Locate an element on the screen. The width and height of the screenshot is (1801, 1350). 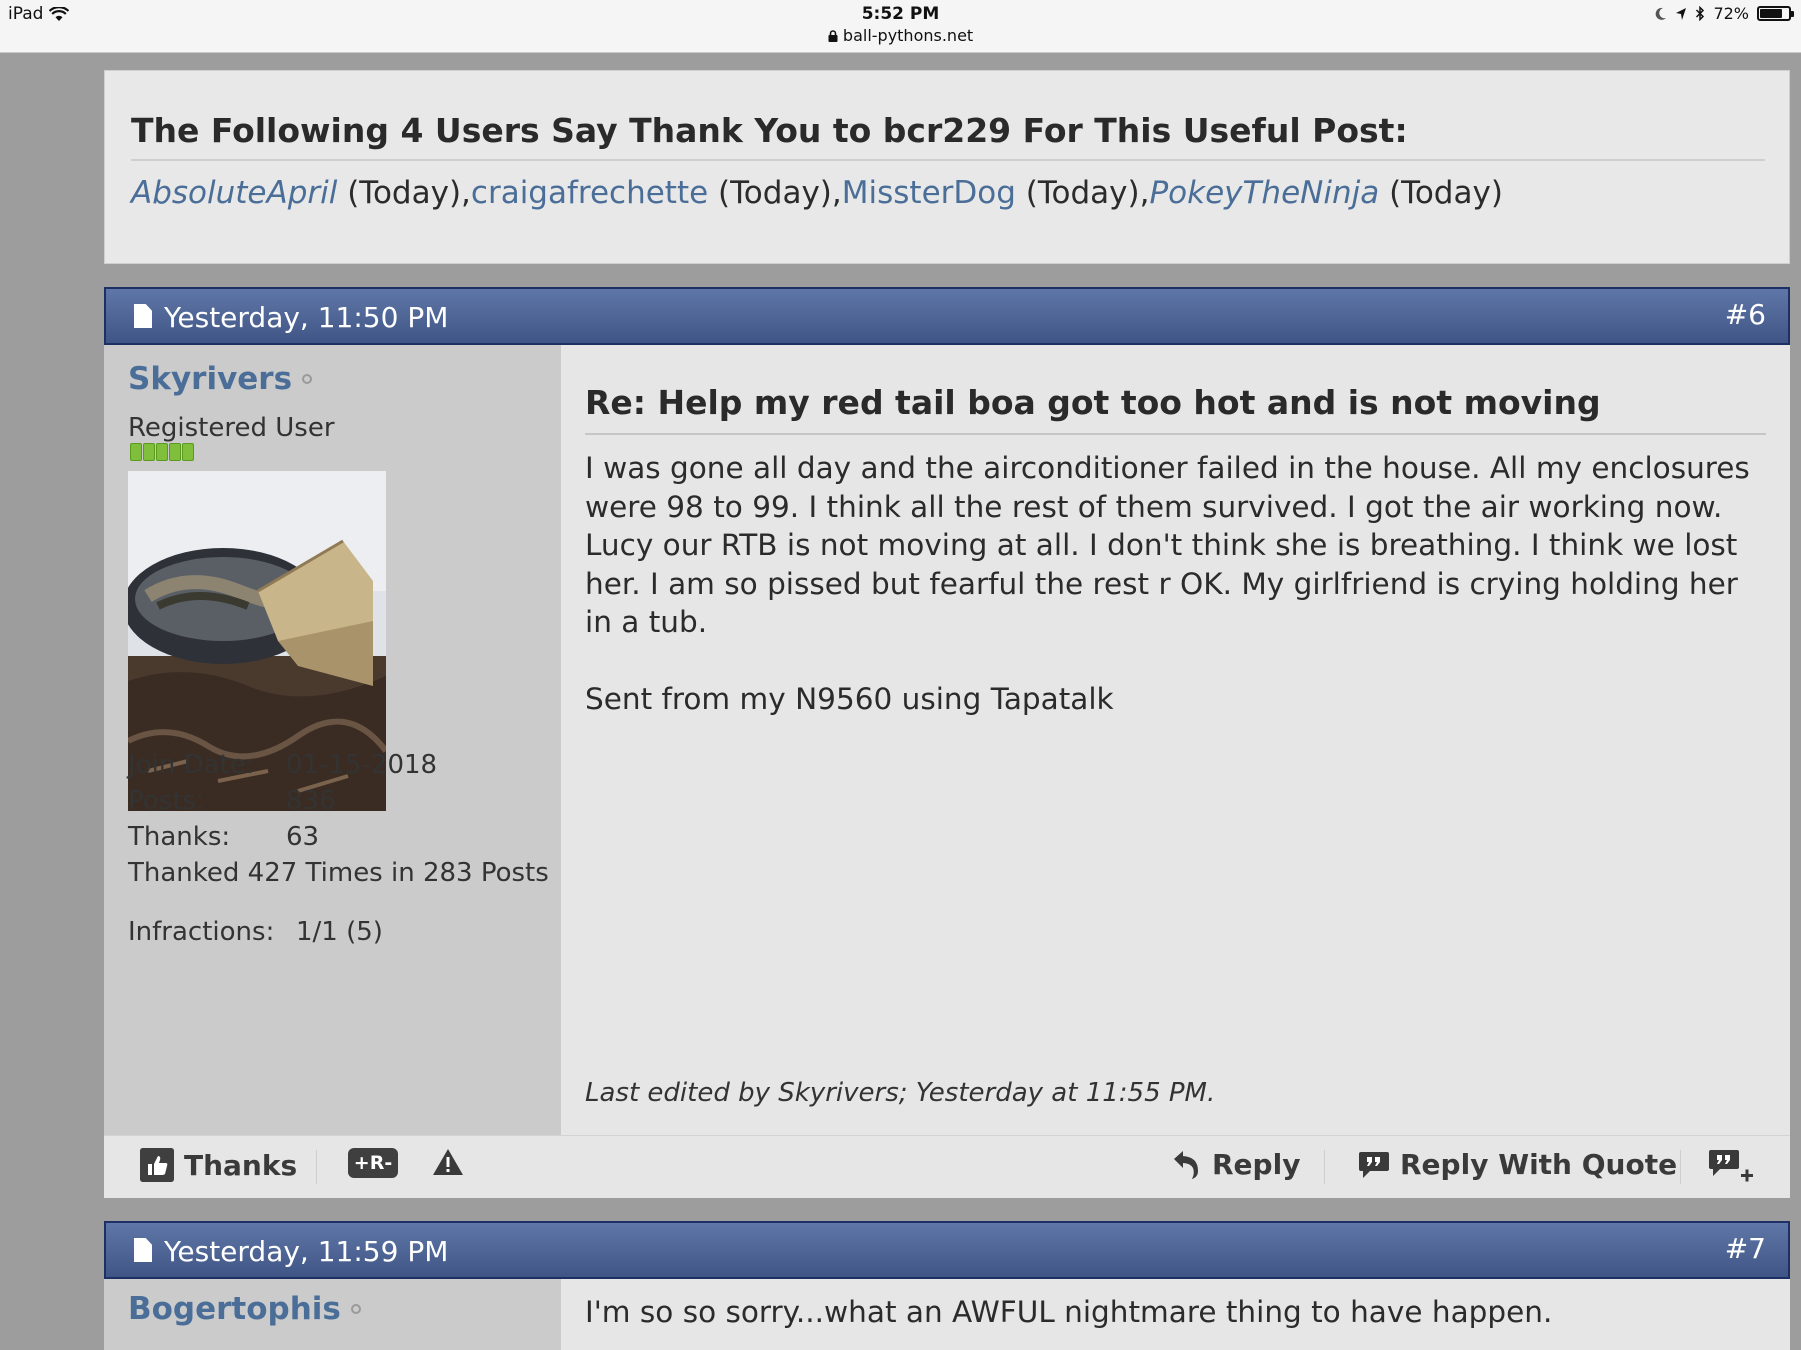
infractions-row: Infractions: 1/1 (5) is located at coordinates (255, 932).